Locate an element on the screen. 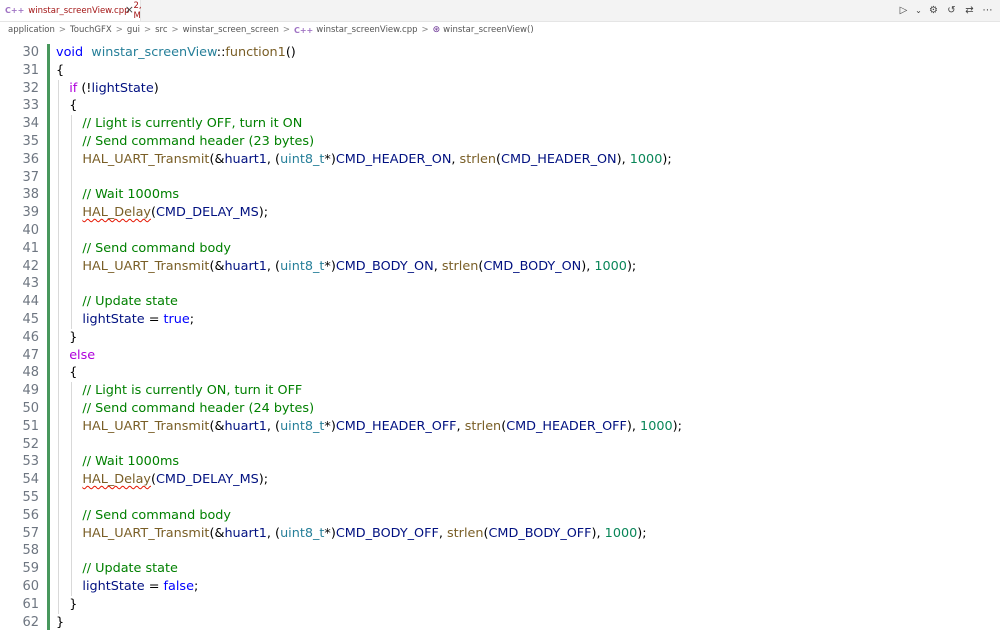 The width and height of the screenshot is (1000, 633). code-token: (& is located at coordinates (217, 159).